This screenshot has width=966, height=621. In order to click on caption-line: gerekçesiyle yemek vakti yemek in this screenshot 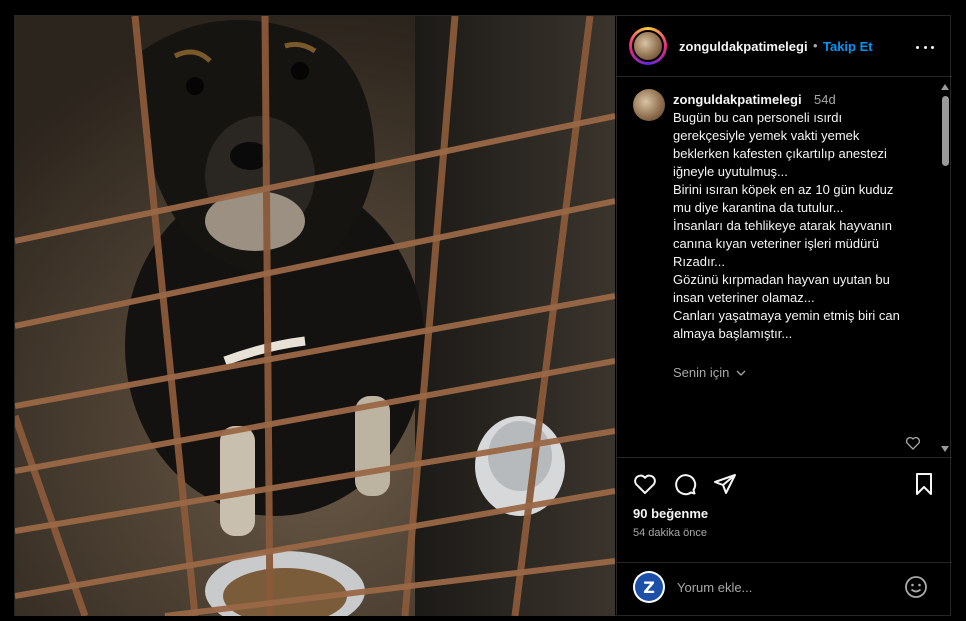, I will do `click(766, 135)`.